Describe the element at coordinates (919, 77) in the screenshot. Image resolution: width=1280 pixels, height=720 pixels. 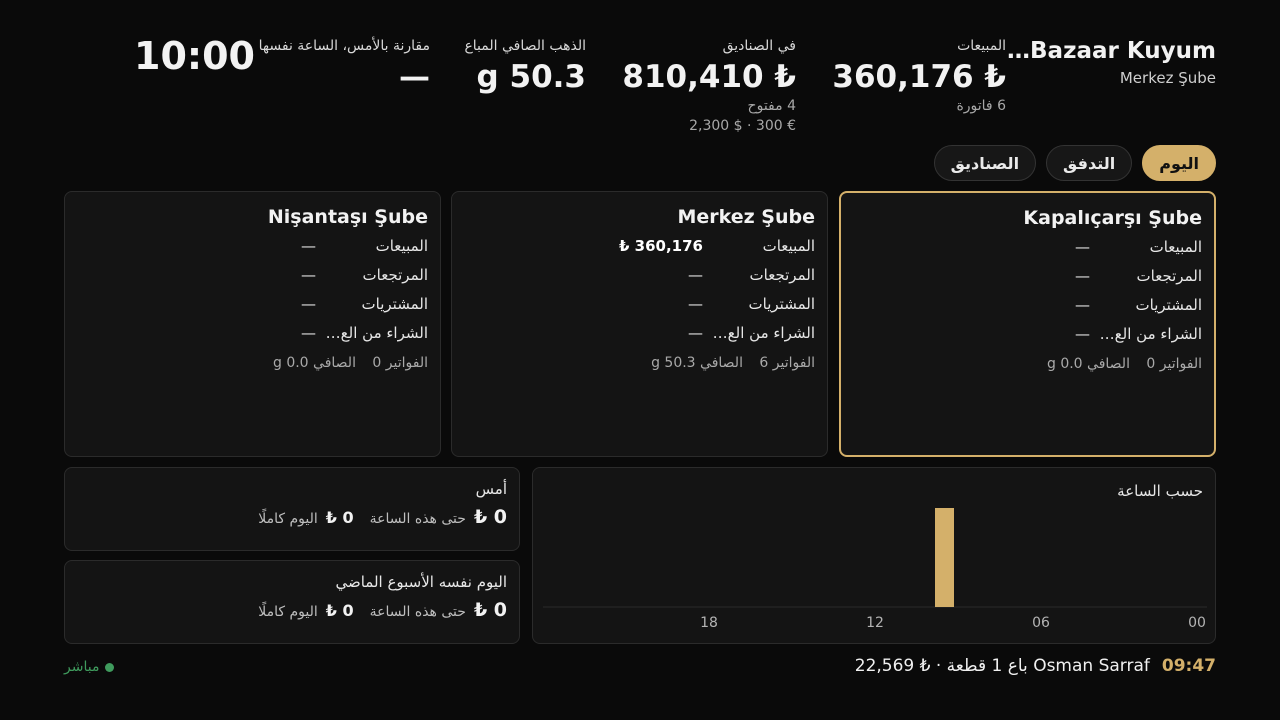
I see `kpi-sales-value: ₺ 360,176` at that location.